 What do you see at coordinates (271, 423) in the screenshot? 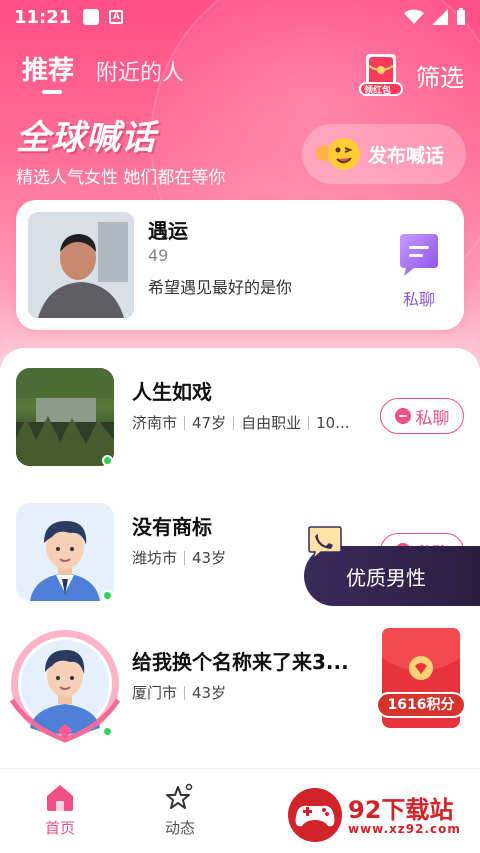
I see `user-job: 自由职业` at bounding box center [271, 423].